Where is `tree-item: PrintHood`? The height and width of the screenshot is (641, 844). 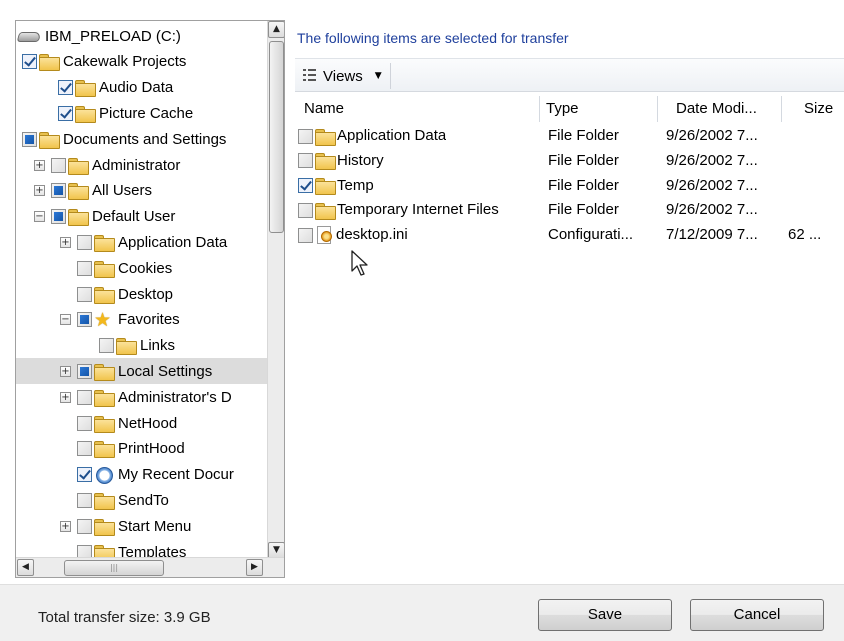
tree-item: PrintHood is located at coordinates (142, 449).